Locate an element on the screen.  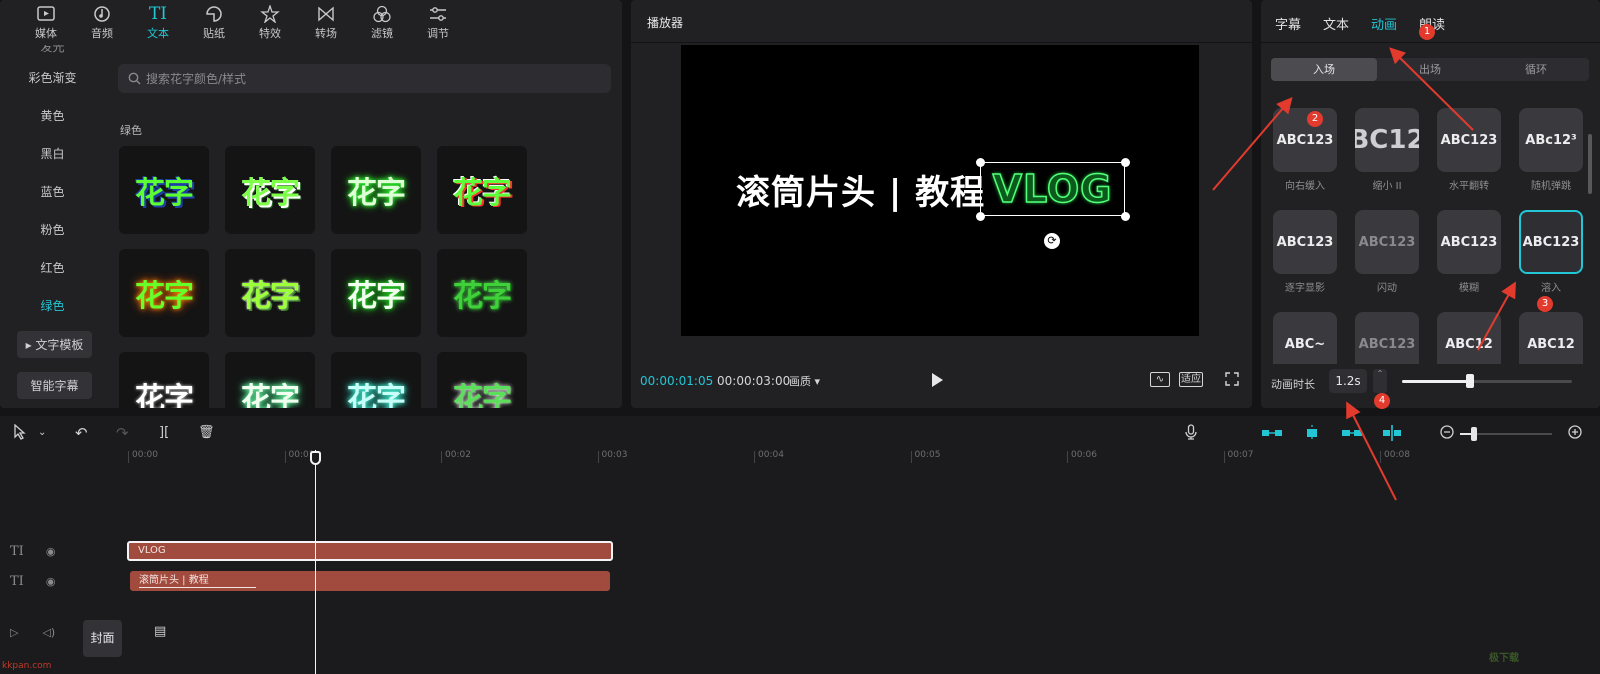
animation-preset: ABC123 水平翻转 is located at coordinates (1469, 150).